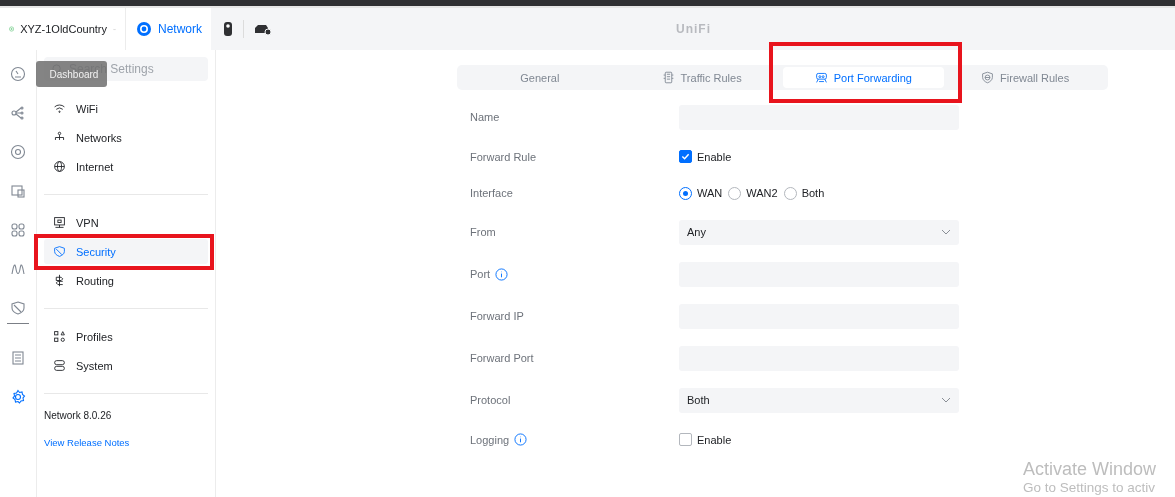  I want to click on field-label: From, so click(483, 232).